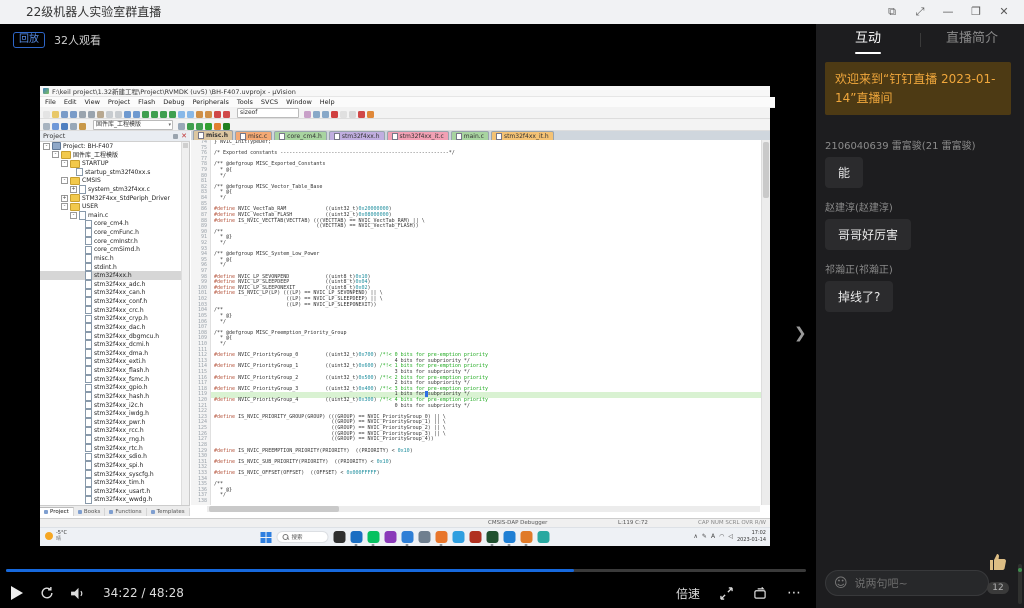 This screenshot has width=1024, height=608. What do you see at coordinates (732, 523) in the screenshot?
I see `statusbar-flags: CAP NUM SCRL OVR R/W` at bounding box center [732, 523].